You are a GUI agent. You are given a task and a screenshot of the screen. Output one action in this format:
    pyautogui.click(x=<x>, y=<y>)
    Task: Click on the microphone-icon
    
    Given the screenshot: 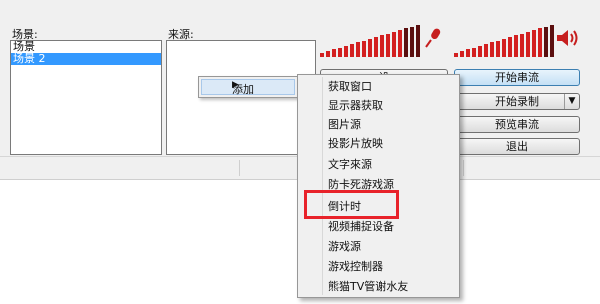 What is the action you would take?
    pyautogui.click(x=433, y=38)
    